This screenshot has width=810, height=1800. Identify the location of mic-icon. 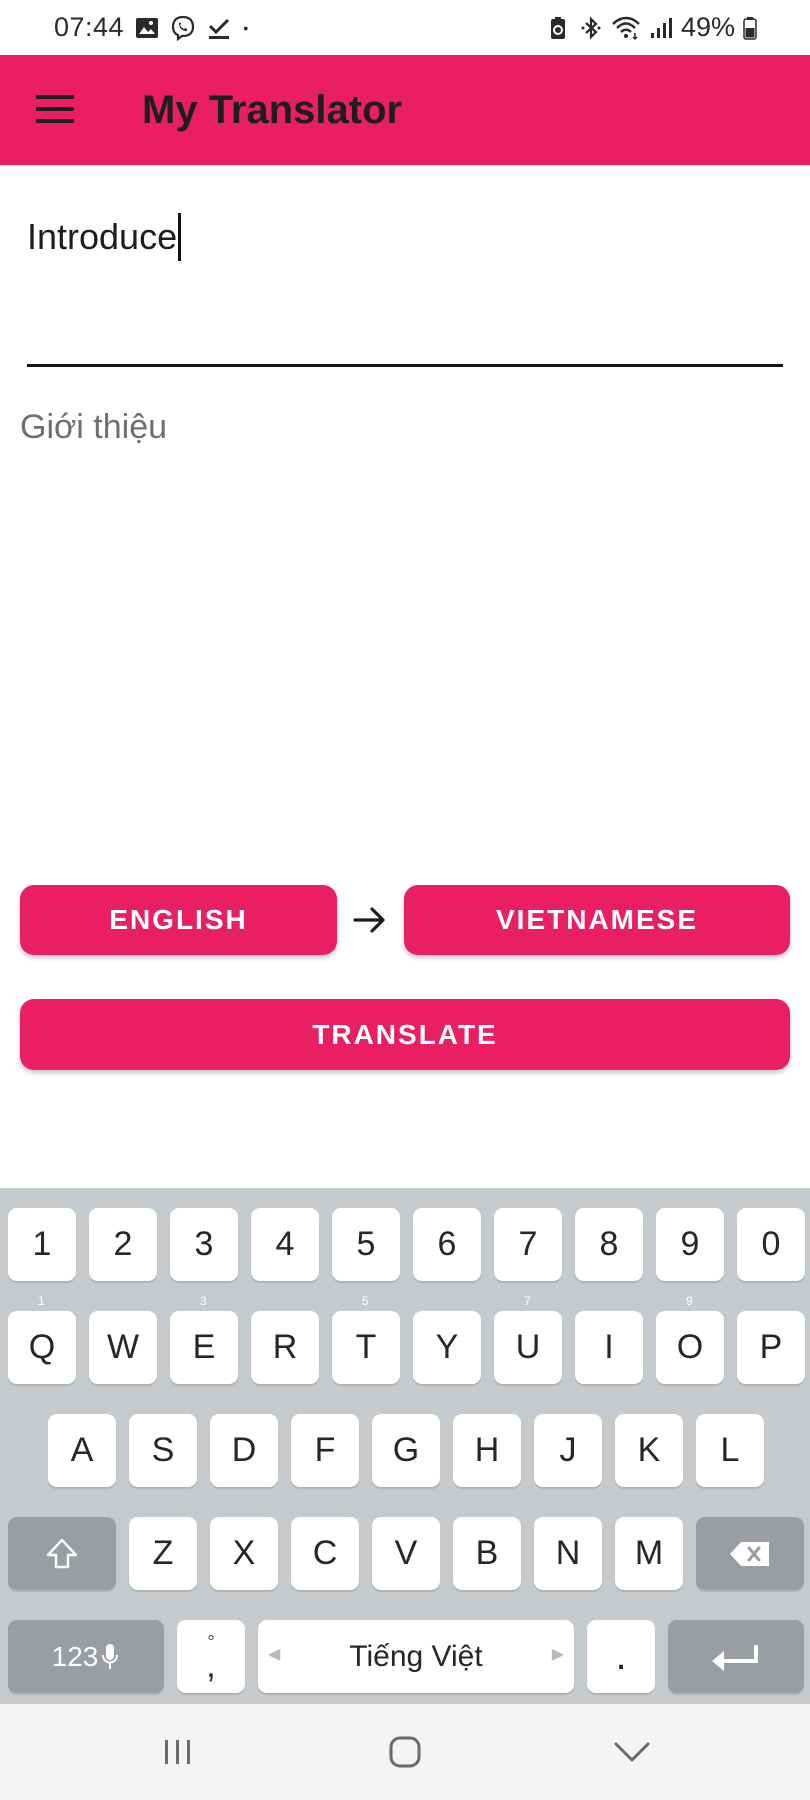
(110, 1656).